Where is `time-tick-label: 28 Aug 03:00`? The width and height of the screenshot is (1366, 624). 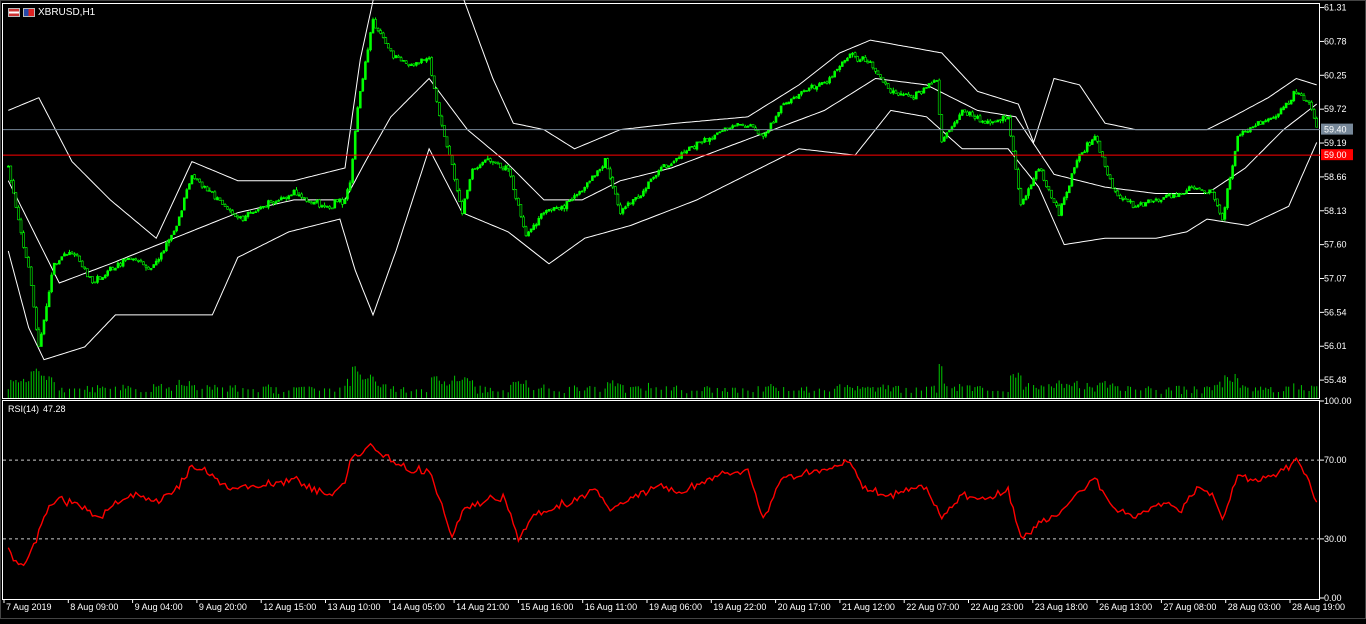 time-tick-label: 28 Aug 03:00 is located at coordinates (1254, 607).